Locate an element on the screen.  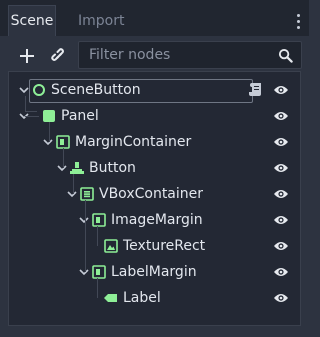
tab-scene: Scene is located at coordinates (32, 20).